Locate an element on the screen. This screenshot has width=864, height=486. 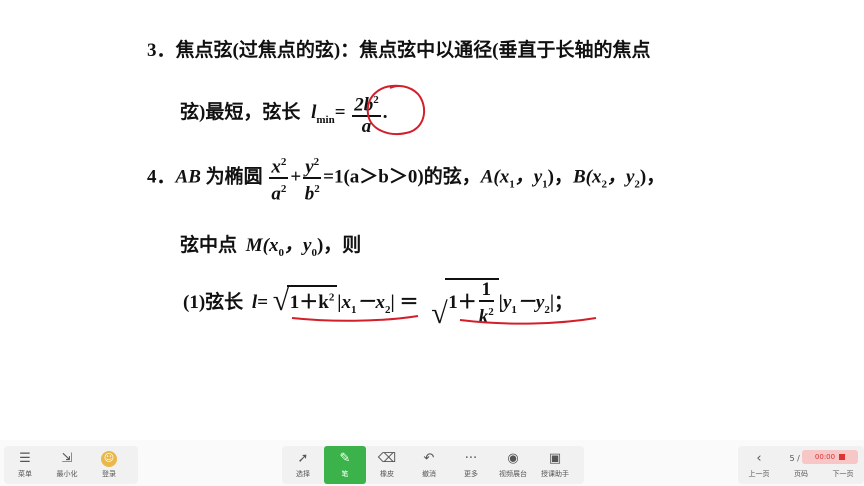
login-button: ☺ 登录 is located at coordinates (109, 465).